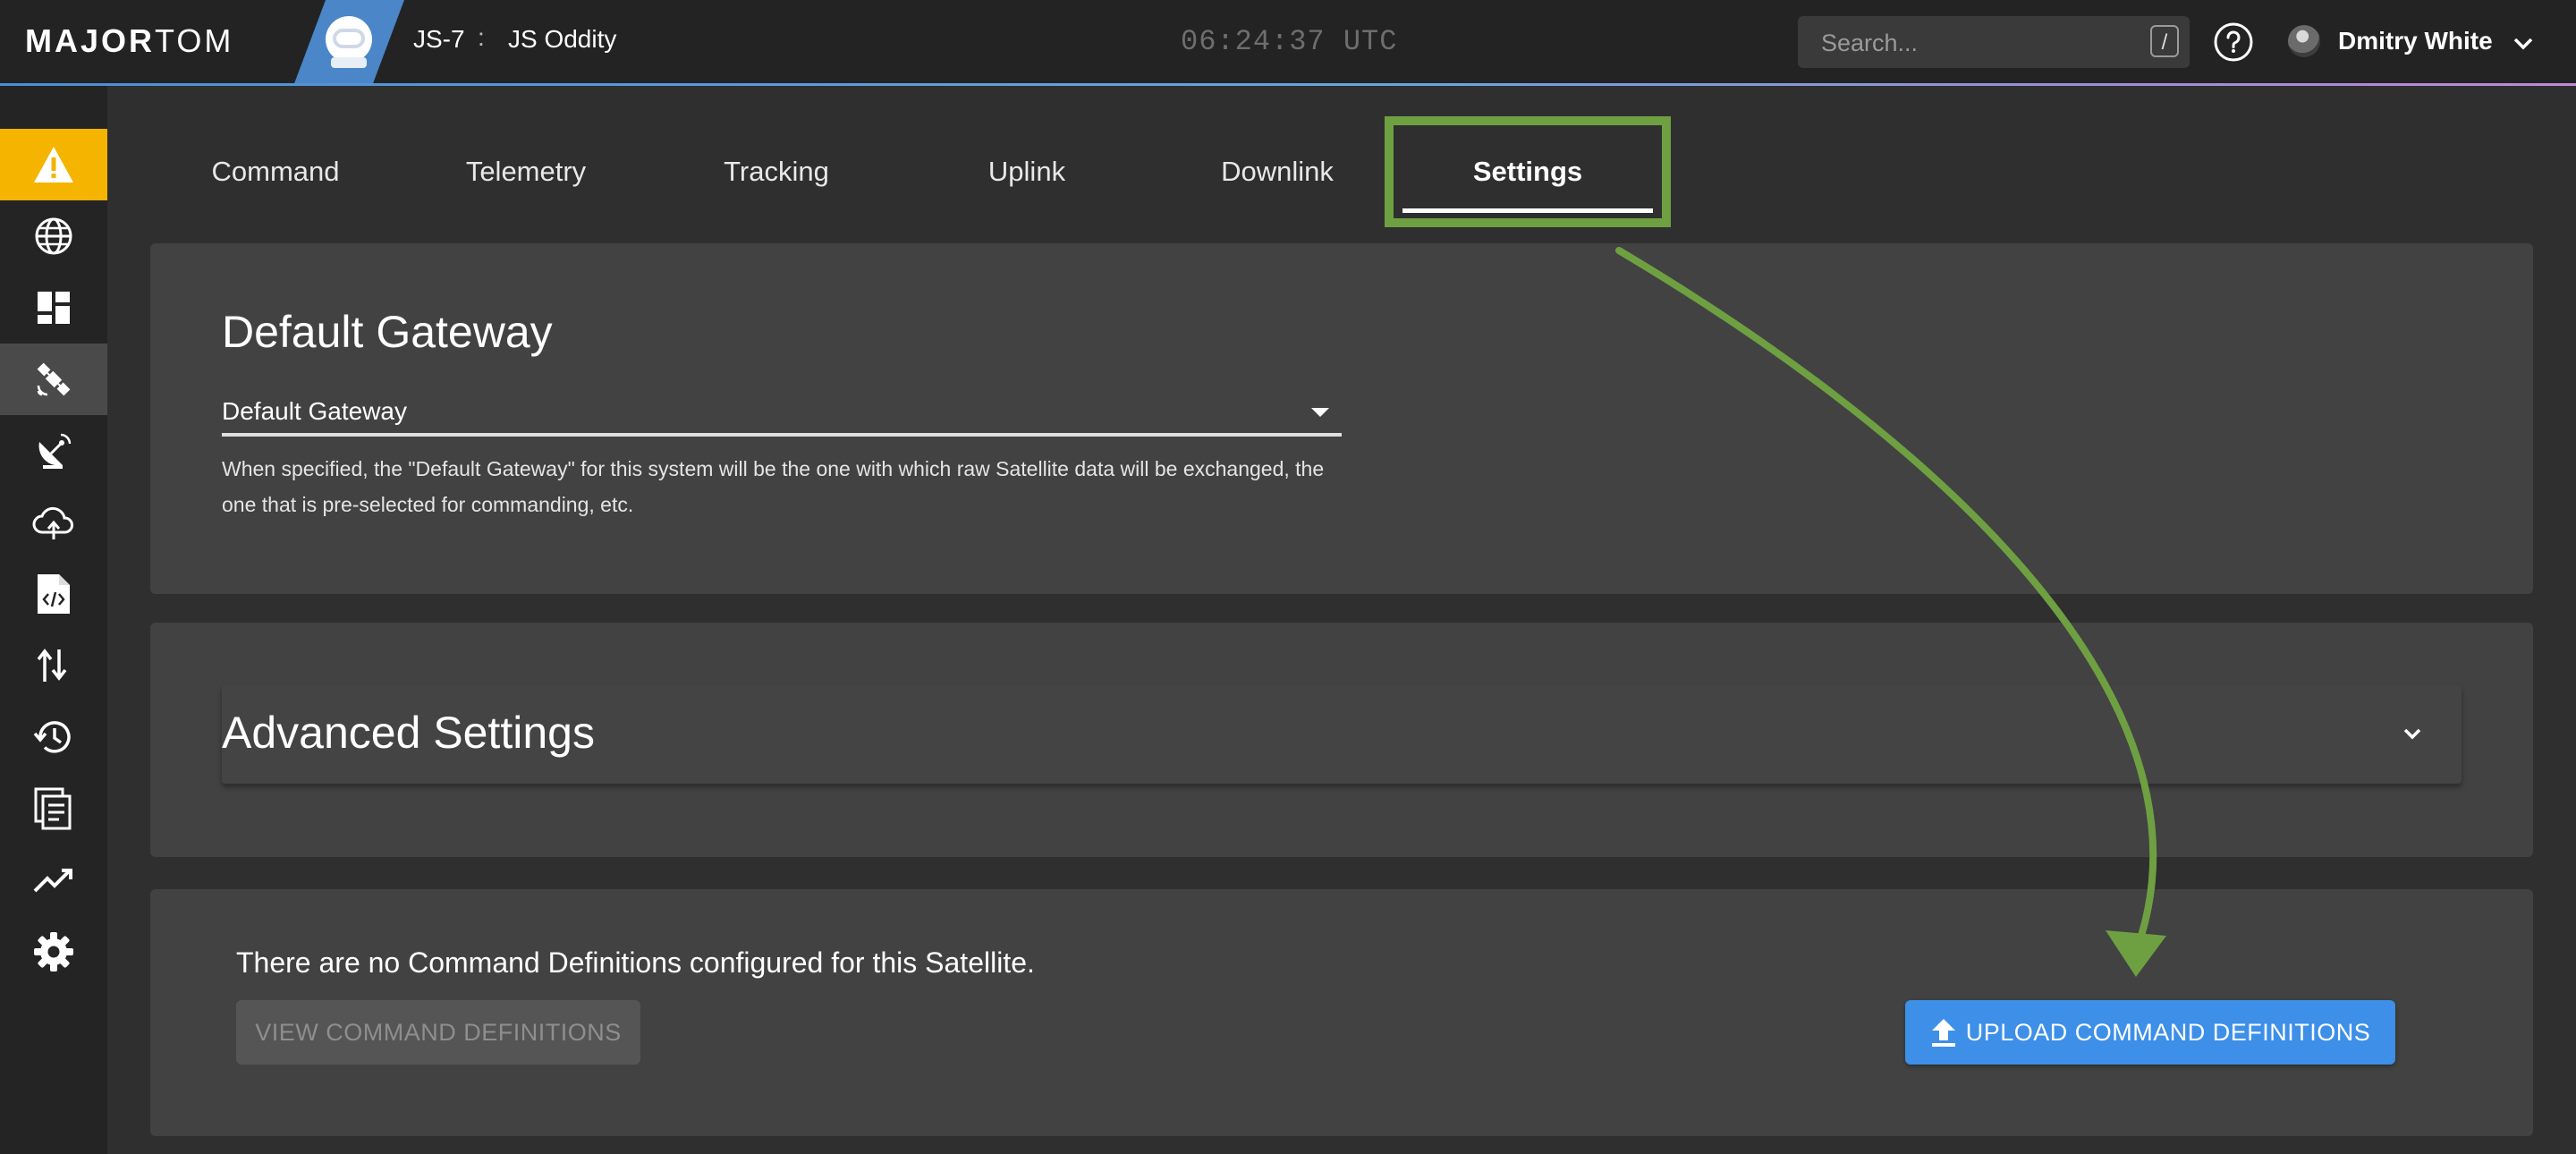  I want to click on sidebar-item-settings, so click(53, 952).